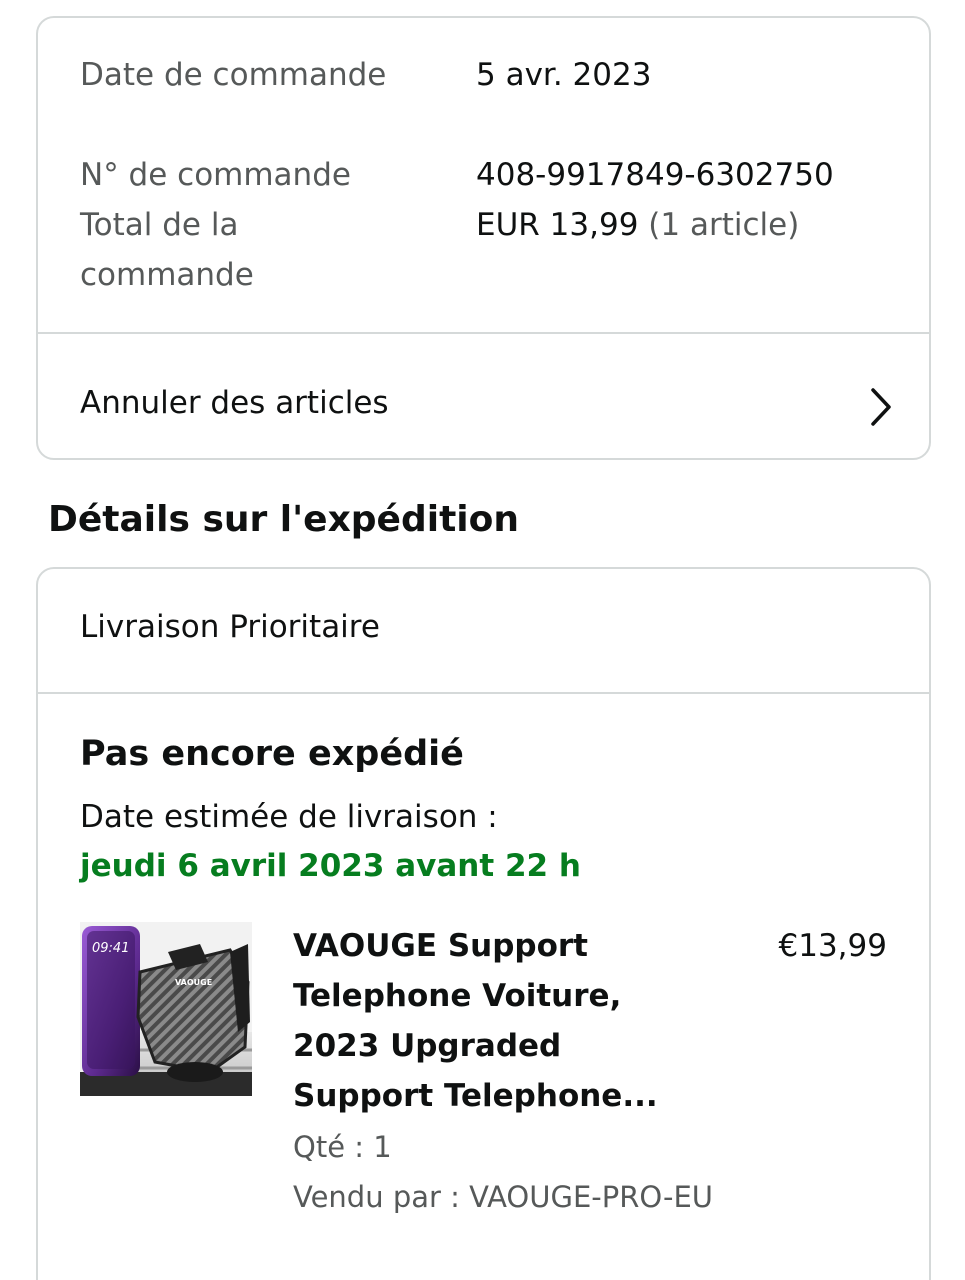  What do you see at coordinates (233, 75) in the screenshot?
I see `order-date-label: Date de commande` at bounding box center [233, 75].